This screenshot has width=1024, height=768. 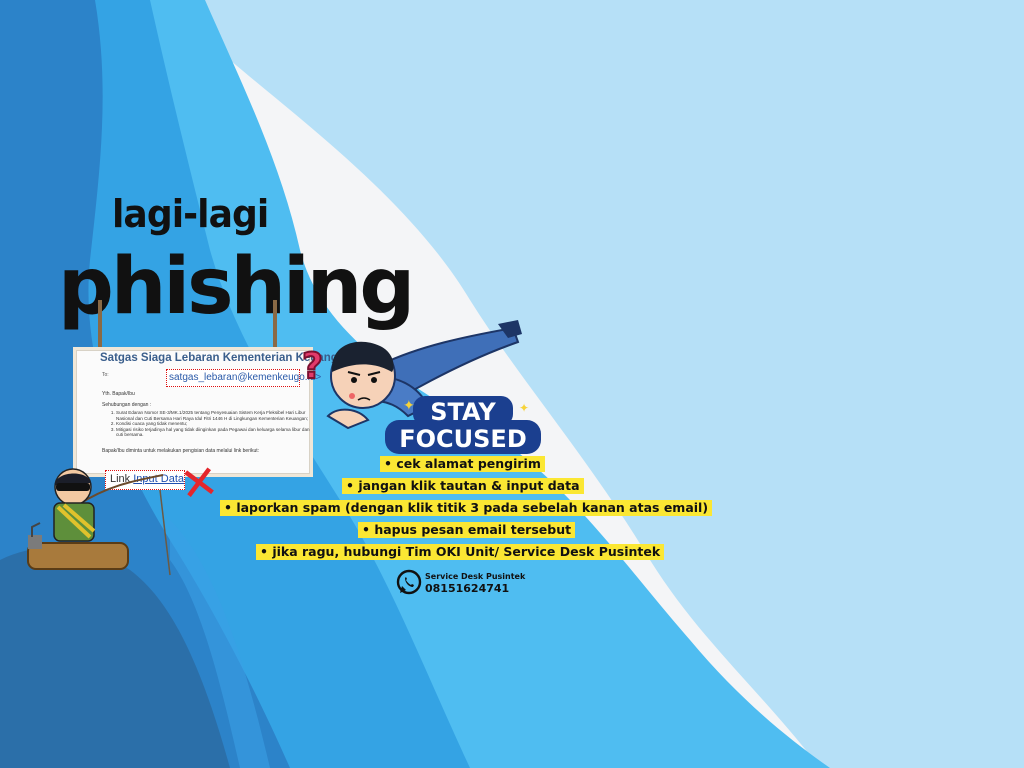 I want to click on email-sender-address: satgas_lebaran@kemenkeugo.id>, so click(x=243, y=378).